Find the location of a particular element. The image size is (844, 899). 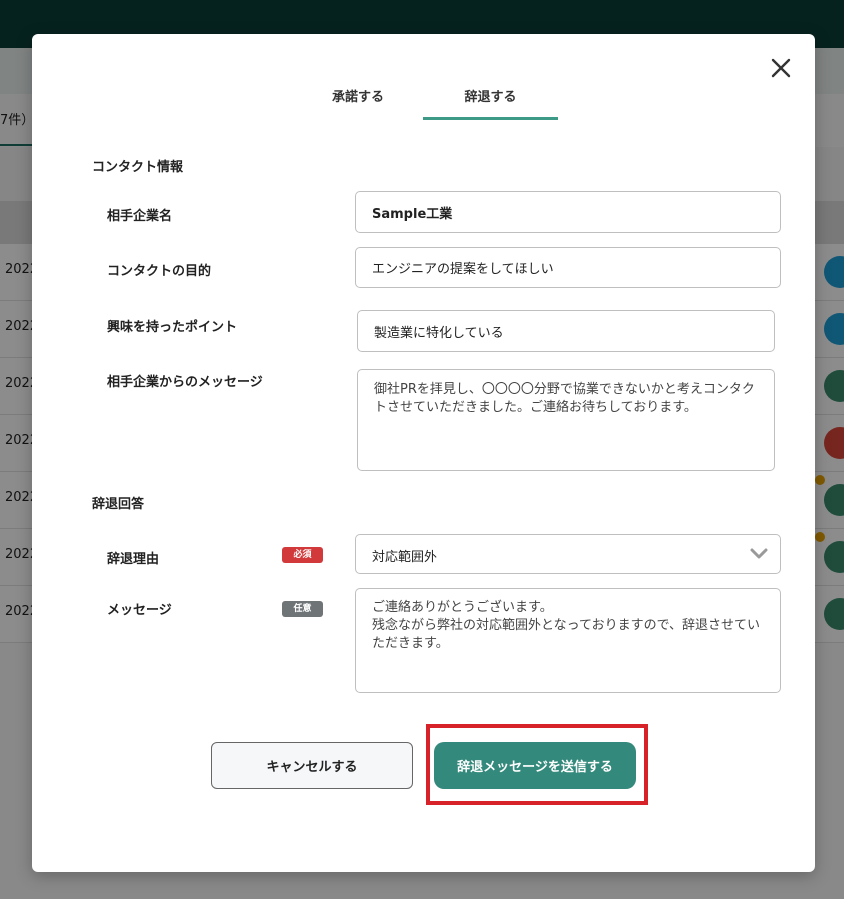

response-tabs: 承諾する 辞退する is located at coordinates (430, 102).